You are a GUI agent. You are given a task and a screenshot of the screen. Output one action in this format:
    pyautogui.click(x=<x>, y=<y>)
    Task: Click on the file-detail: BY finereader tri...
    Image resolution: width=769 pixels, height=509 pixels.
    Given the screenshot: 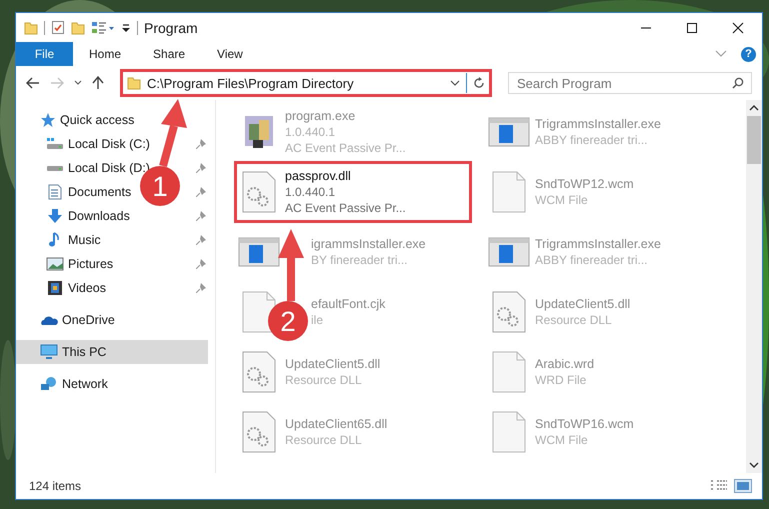 What is the action you would take?
    pyautogui.click(x=359, y=260)
    